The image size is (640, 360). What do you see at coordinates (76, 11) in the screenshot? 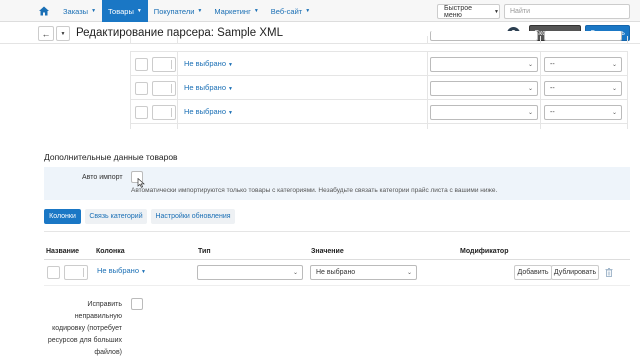
I see `nav-item-label: Заказы` at bounding box center [76, 11].